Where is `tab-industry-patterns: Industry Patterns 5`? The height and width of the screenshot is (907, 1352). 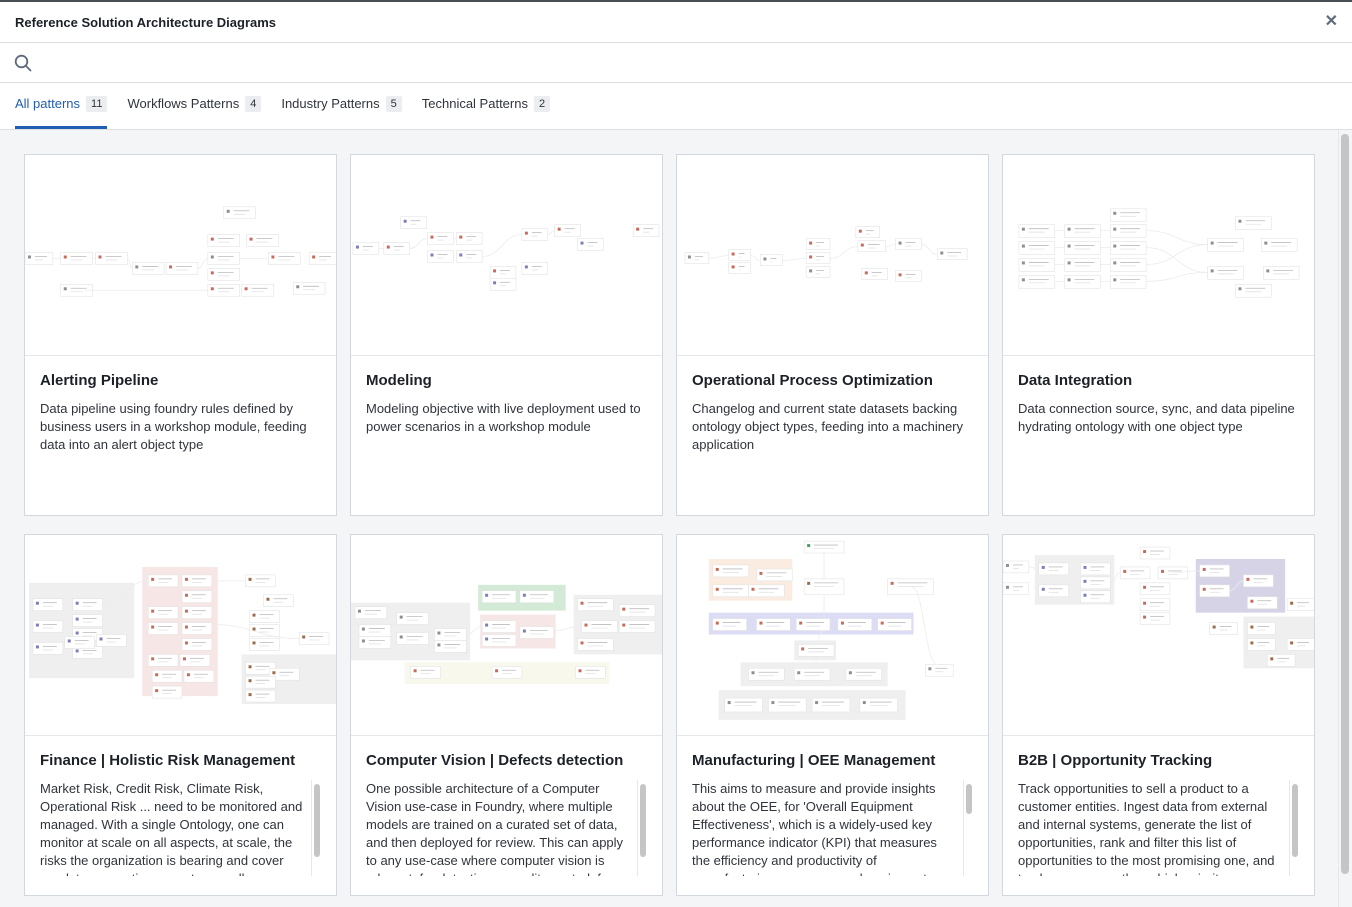
tab-industry-patterns: Industry Patterns 5 is located at coordinates (341, 106).